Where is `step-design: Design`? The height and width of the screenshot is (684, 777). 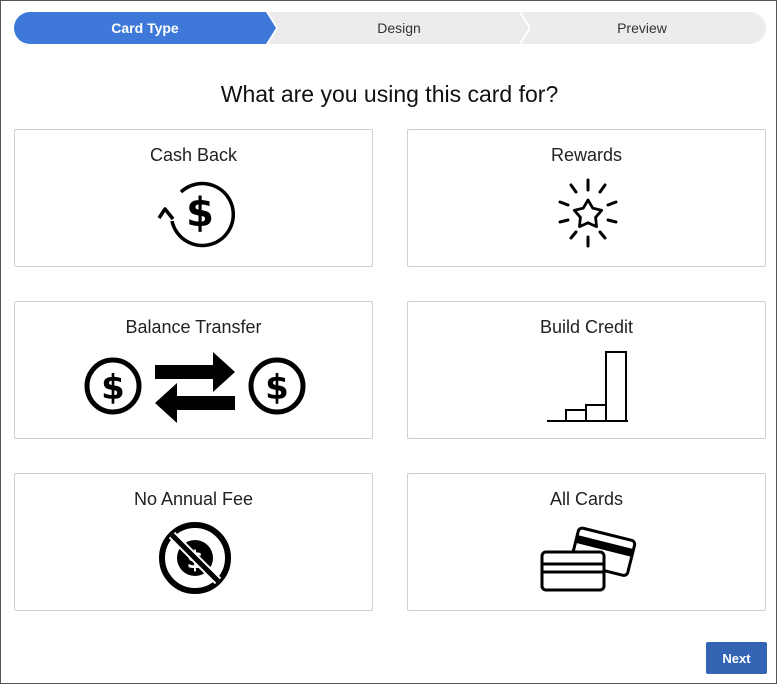
step-design: Design is located at coordinates (399, 28).